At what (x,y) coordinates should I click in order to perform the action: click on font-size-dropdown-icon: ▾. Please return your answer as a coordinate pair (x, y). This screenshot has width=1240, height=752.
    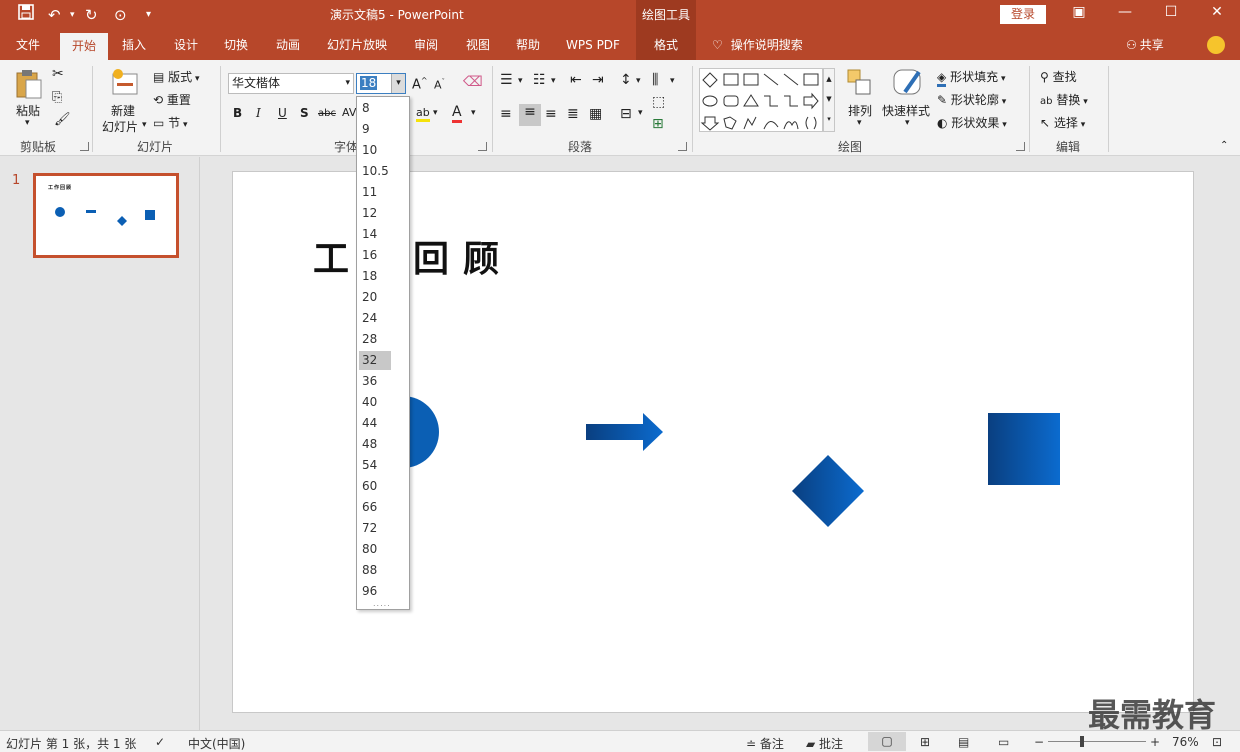
    Looking at the image, I should click on (398, 83).